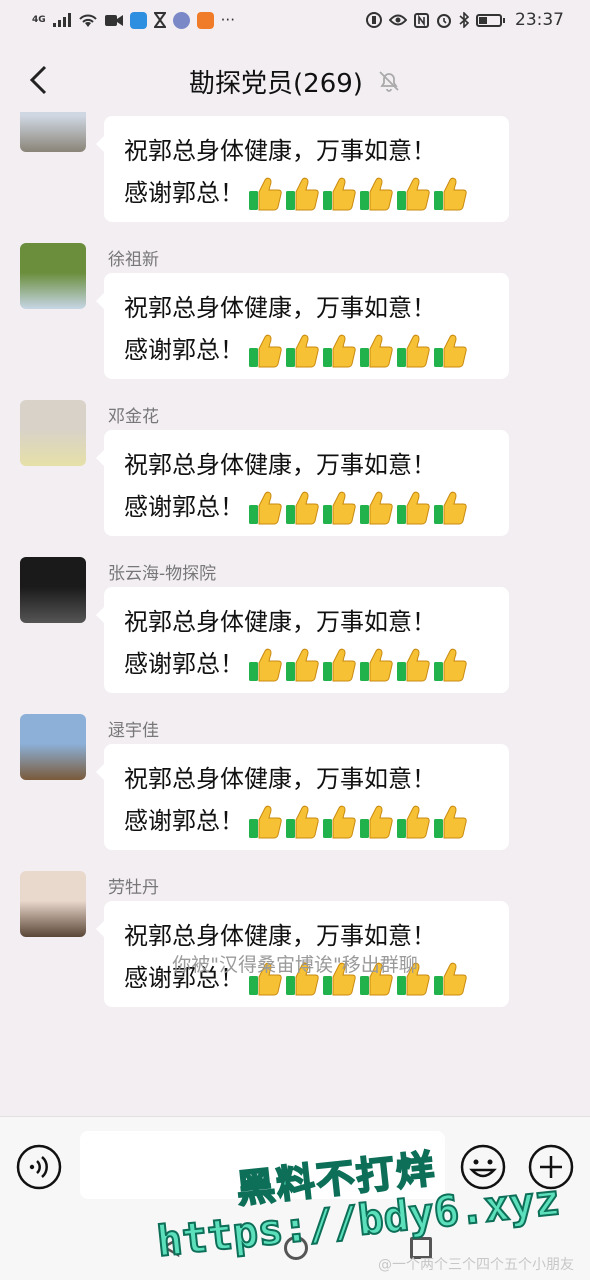 This screenshot has height=1280, width=590. What do you see at coordinates (295, 965) in the screenshot?
I see `system-message: 你被"汉得桑宙博诶"移出群聊` at bounding box center [295, 965].